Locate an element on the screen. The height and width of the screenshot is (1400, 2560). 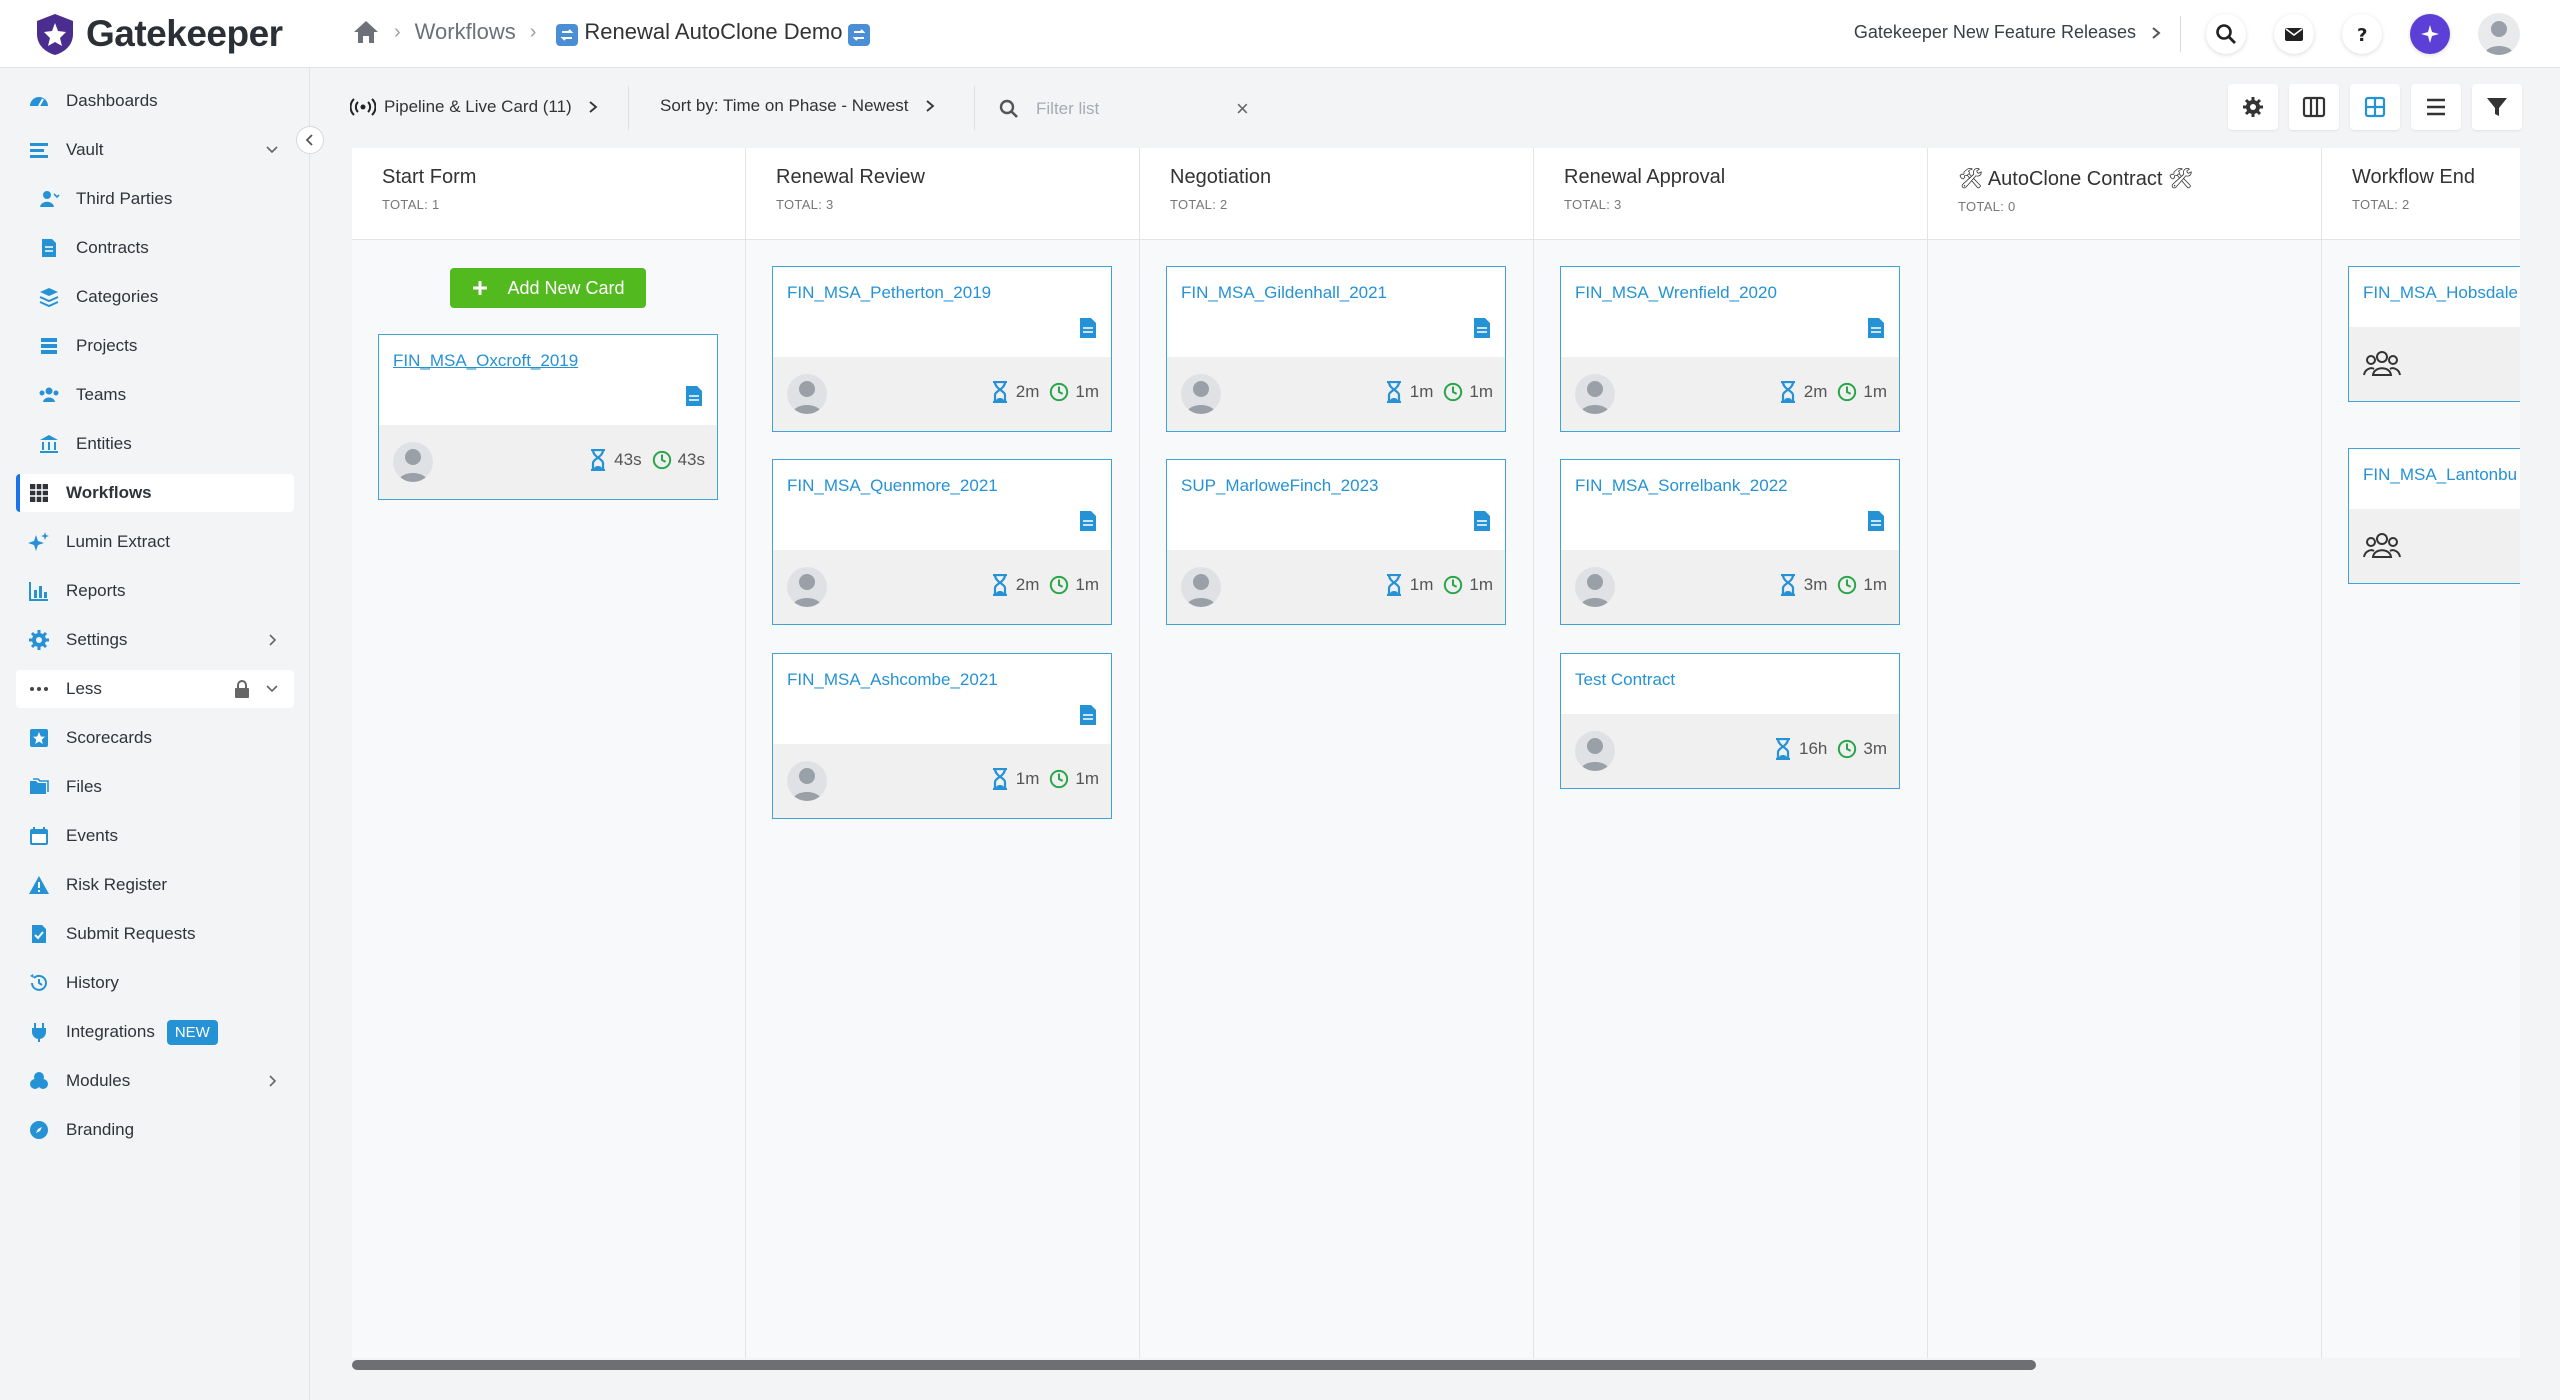
files-icon is located at coordinates (39, 787).